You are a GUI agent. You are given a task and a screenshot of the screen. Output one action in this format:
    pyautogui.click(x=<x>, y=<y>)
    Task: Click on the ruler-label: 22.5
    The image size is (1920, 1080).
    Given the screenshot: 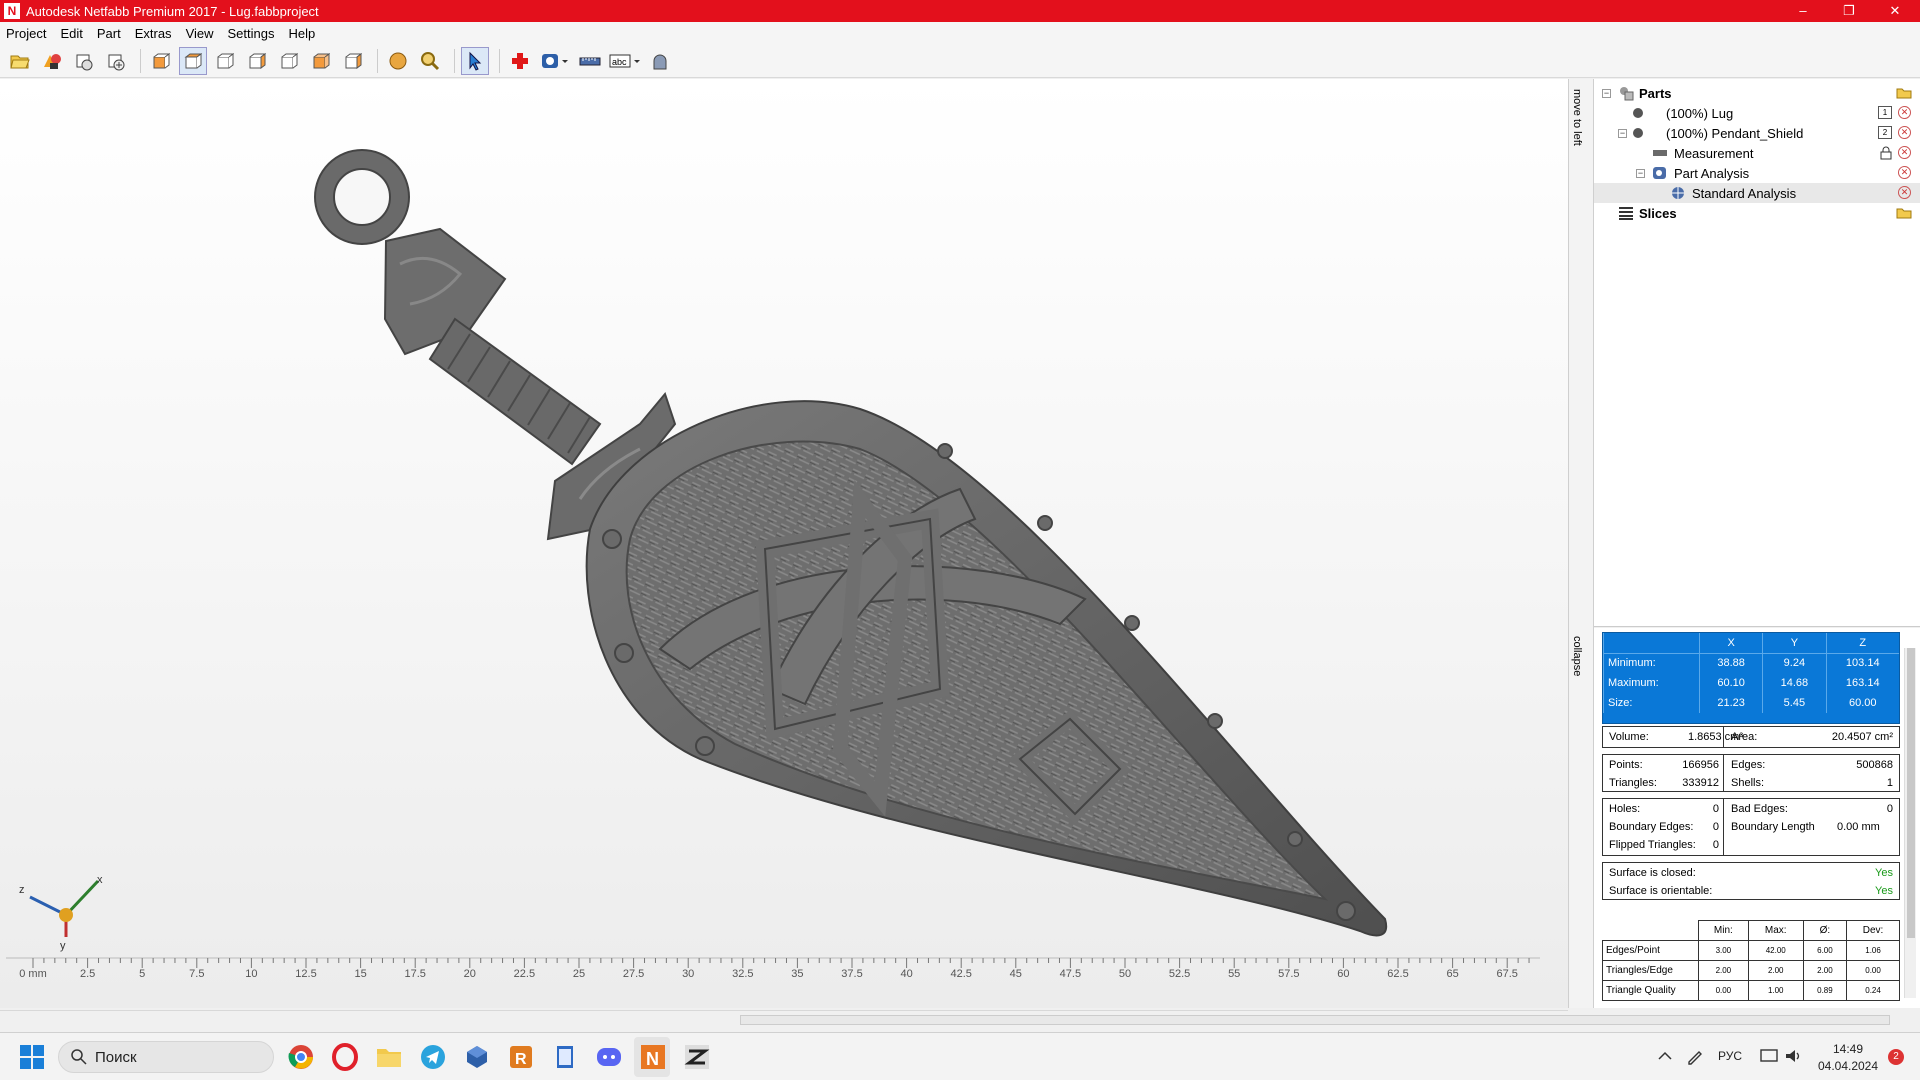 What is the action you would take?
    pyautogui.click(x=524, y=974)
    